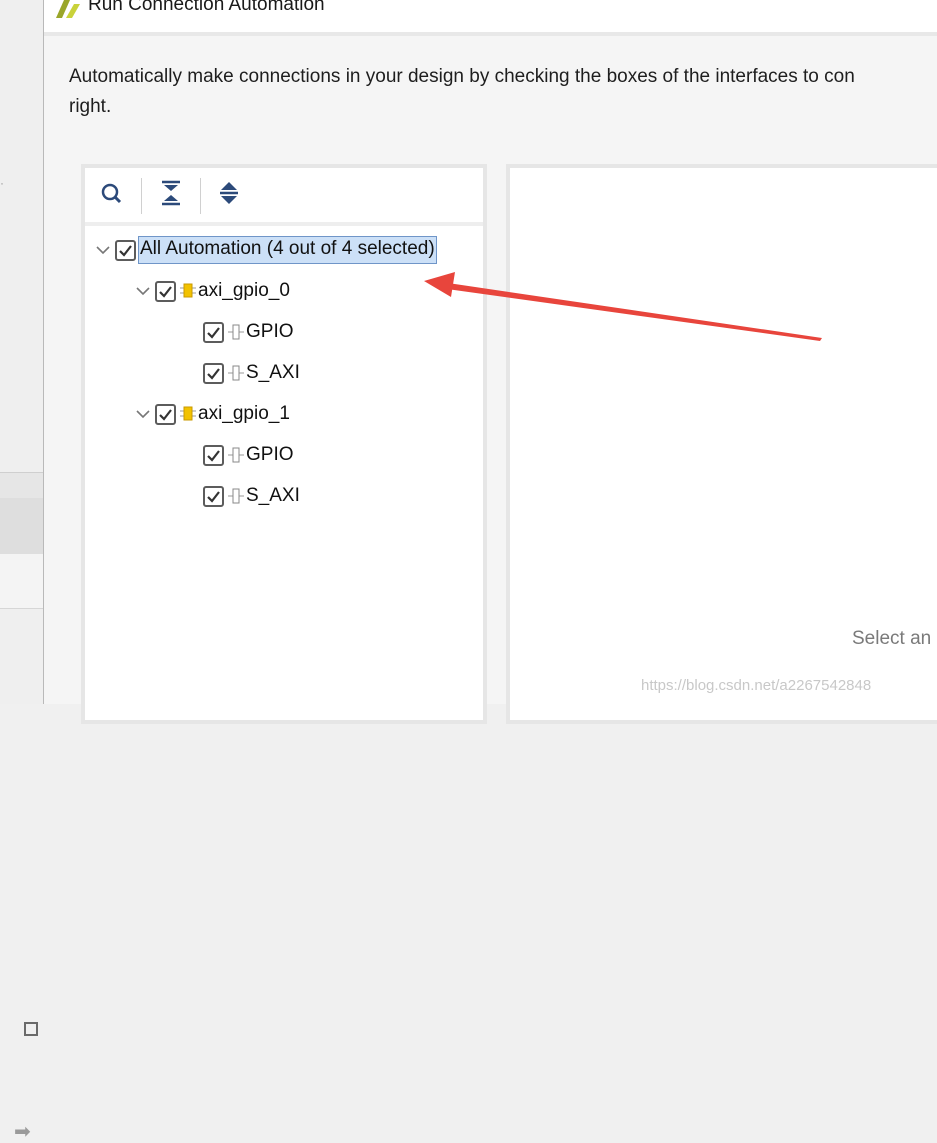 The width and height of the screenshot is (937, 1143). I want to click on background-toolbar: ➡, so click(21, 848).